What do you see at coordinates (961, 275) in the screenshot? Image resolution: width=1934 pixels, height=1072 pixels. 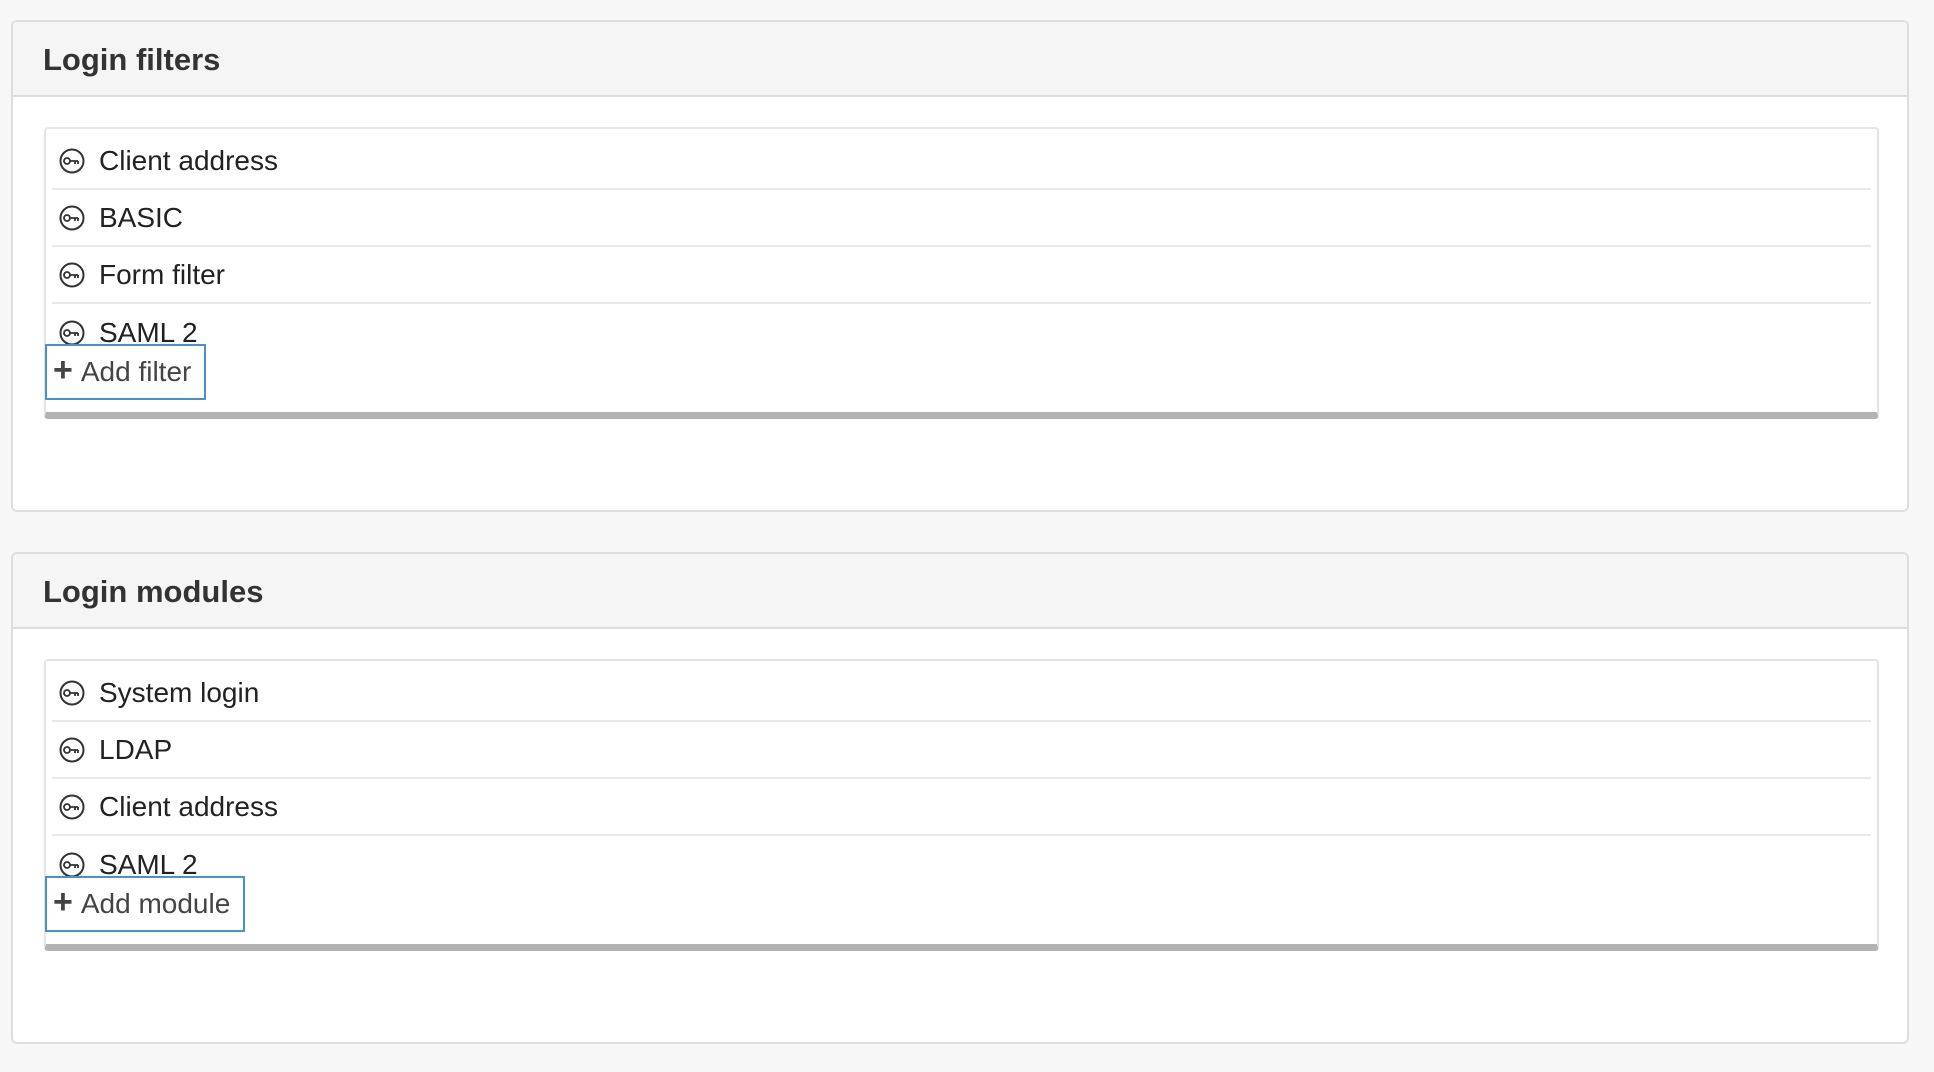 I see `list-item: Form filter` at bounding box center [961, 275].